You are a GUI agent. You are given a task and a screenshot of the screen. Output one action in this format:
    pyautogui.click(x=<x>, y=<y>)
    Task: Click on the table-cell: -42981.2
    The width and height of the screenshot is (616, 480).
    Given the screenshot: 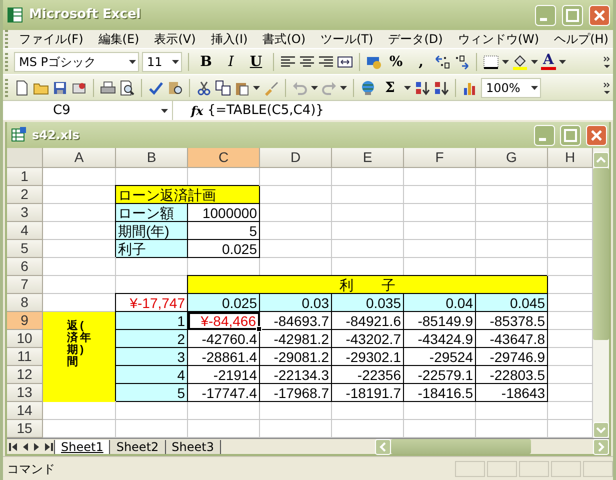 What is the action you would take?
    pyautogui.click(x=296, y=339)
    